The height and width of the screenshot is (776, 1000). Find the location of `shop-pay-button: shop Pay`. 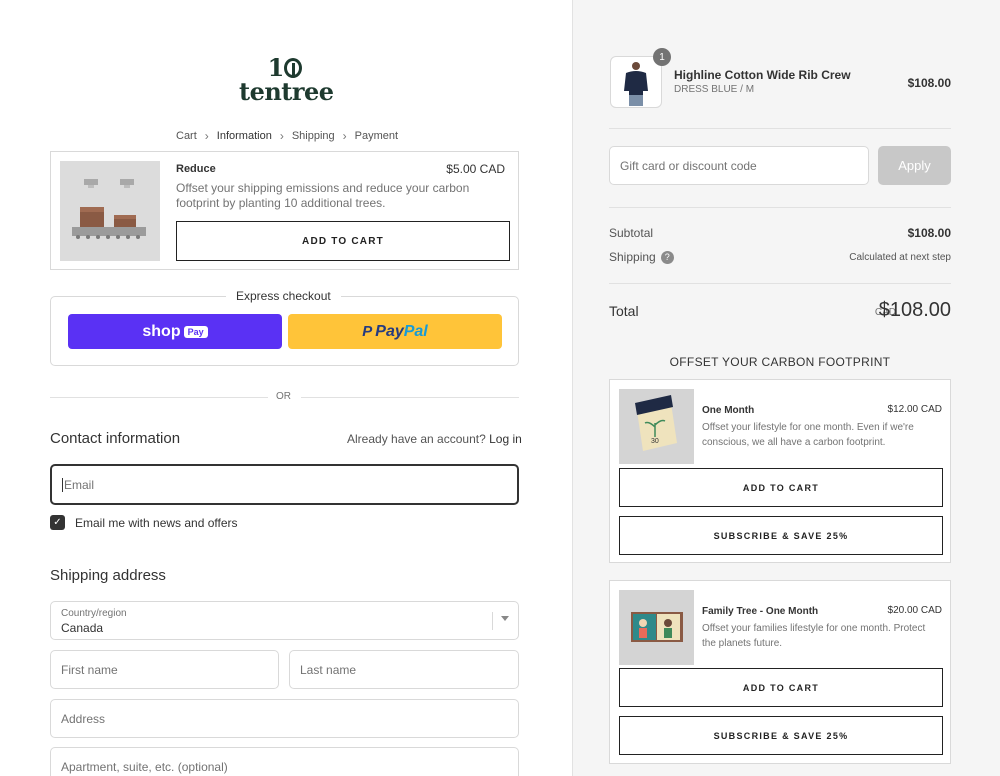

shop-pay-button: shop Pay is located at coordinates (175, 331).